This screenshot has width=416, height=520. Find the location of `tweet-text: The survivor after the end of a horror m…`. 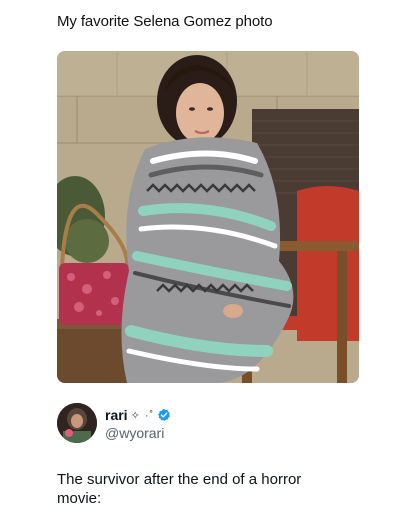

tweet-text: The survivor after the end of a horror m… is located at coordinates (179, 489).